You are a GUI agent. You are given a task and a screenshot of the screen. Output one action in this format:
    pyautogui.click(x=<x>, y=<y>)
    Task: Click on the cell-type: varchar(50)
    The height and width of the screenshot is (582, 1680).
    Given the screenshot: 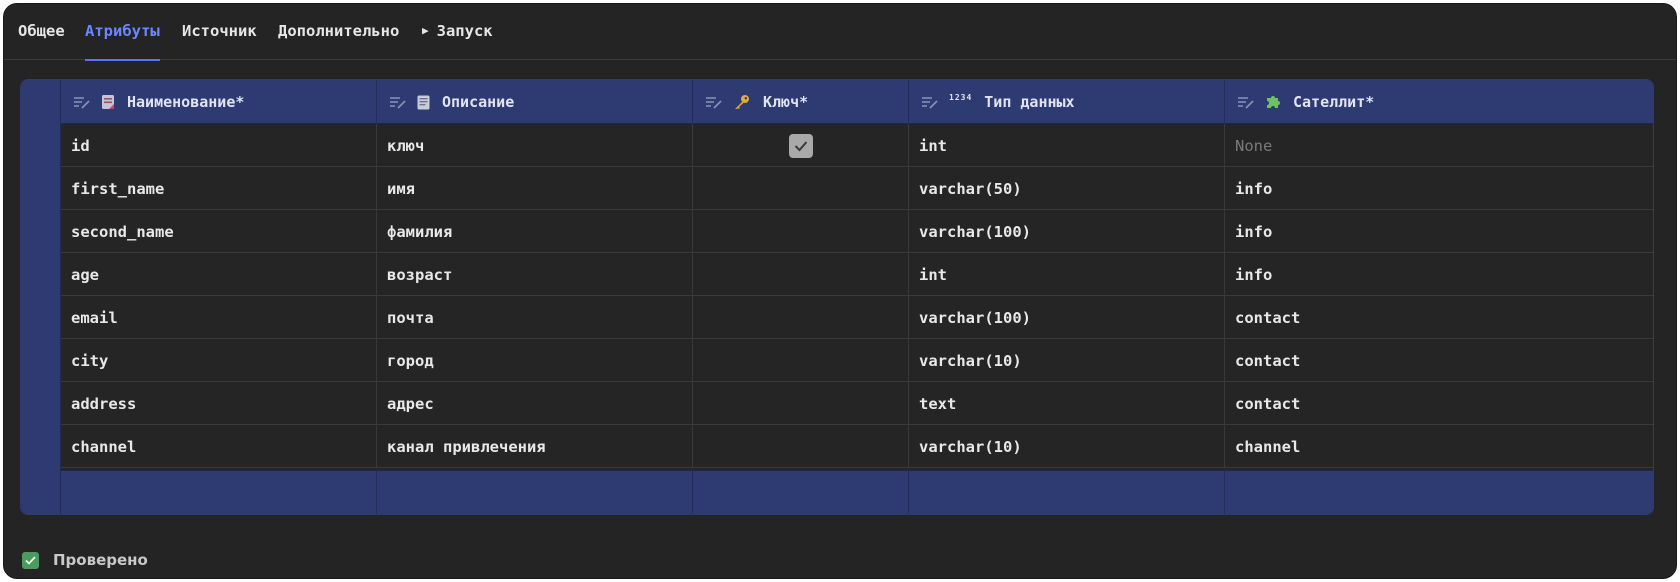 What is the action you would take?
    pyautogui.click(x=1067, y=188)
    